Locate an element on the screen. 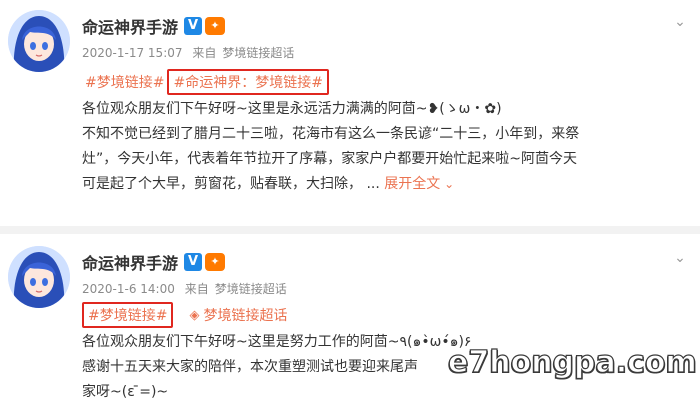  expand-full-text-link: 展开全文 ⌄ is located at coordinates (419, 184).